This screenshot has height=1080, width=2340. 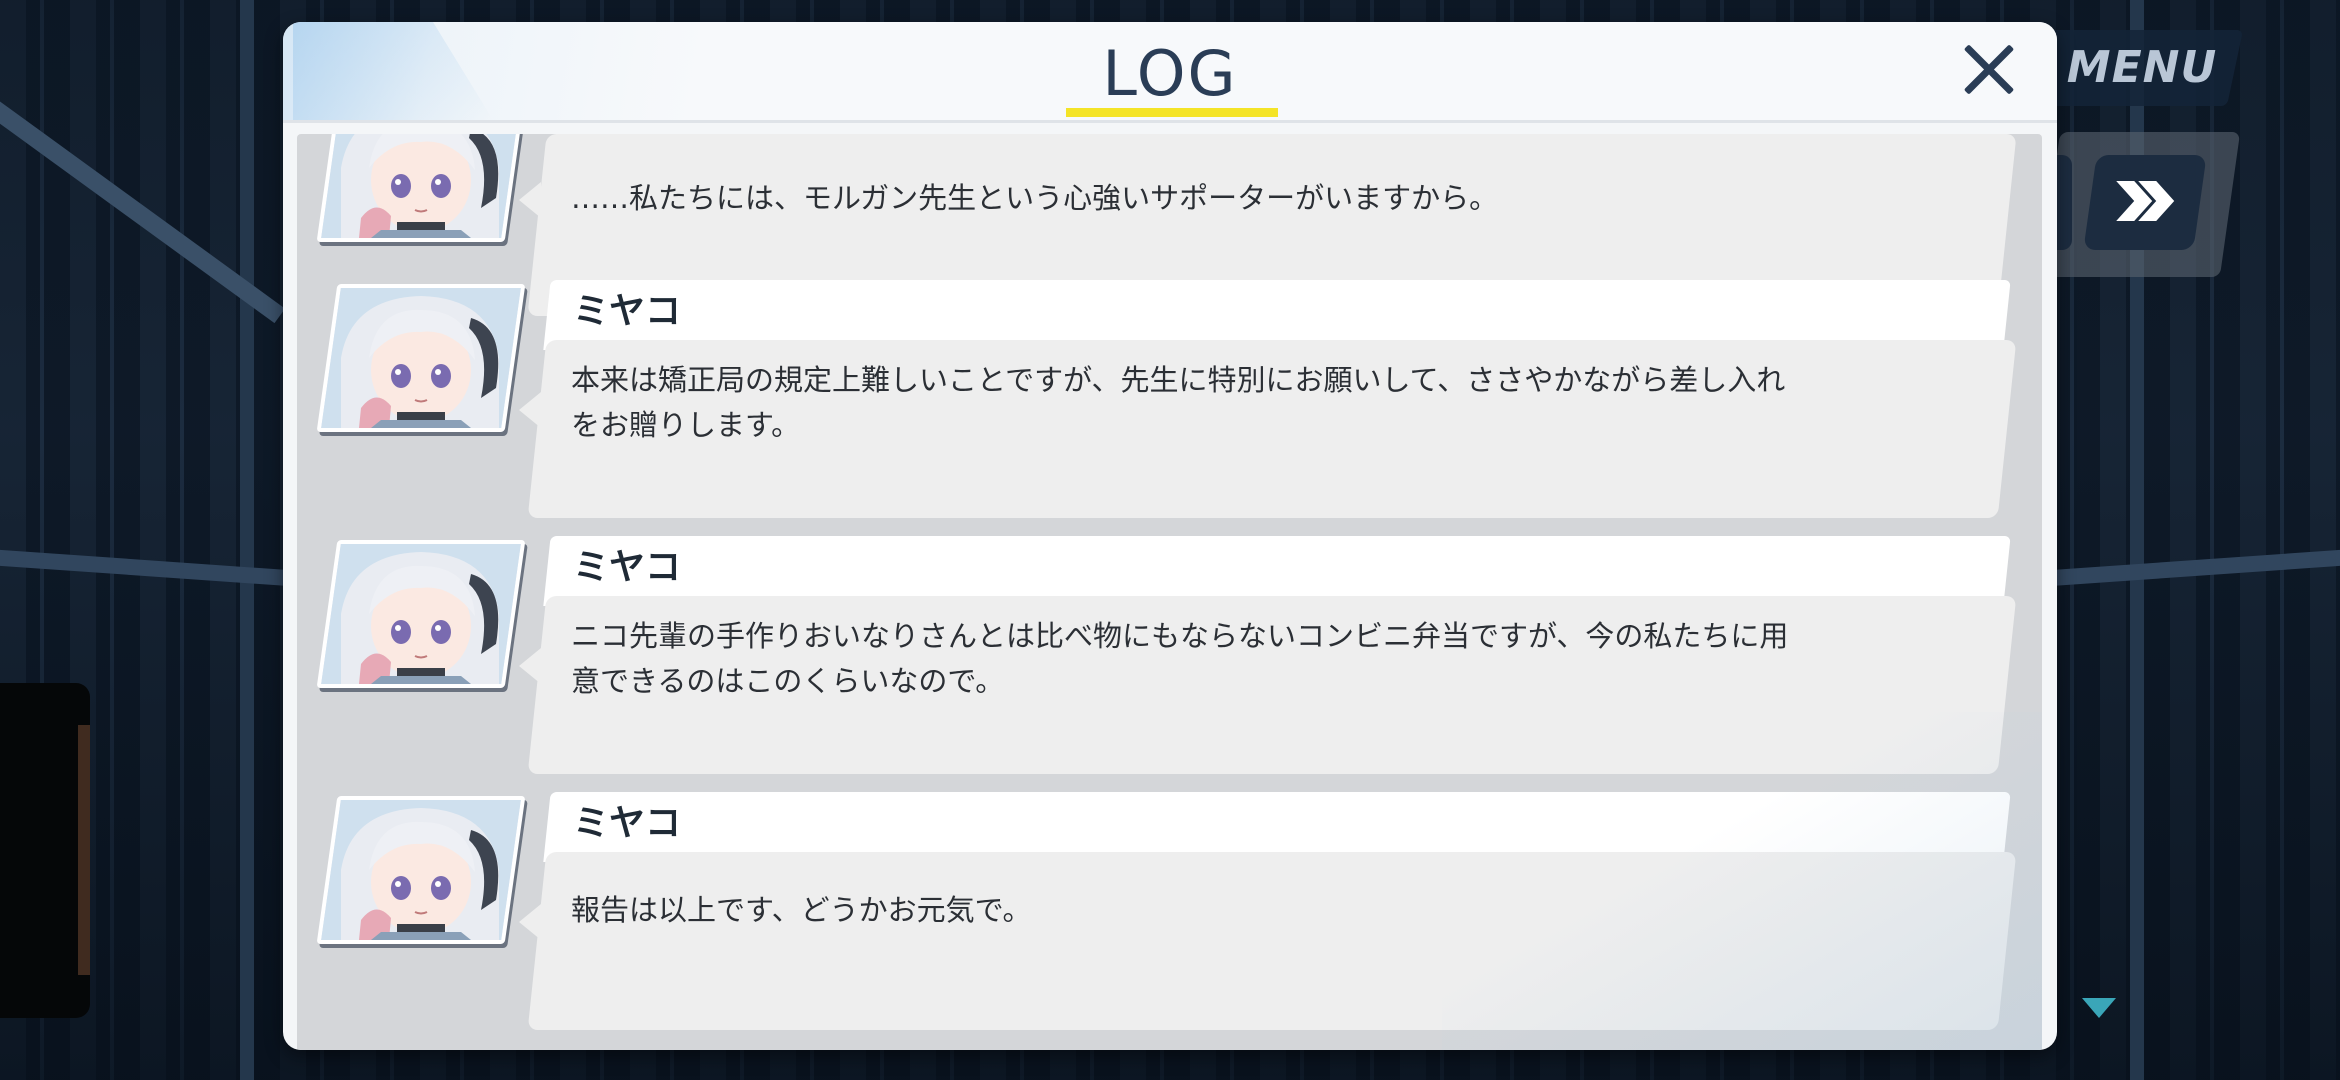 I want to click on title-underline, so click(x=1172, y=112).